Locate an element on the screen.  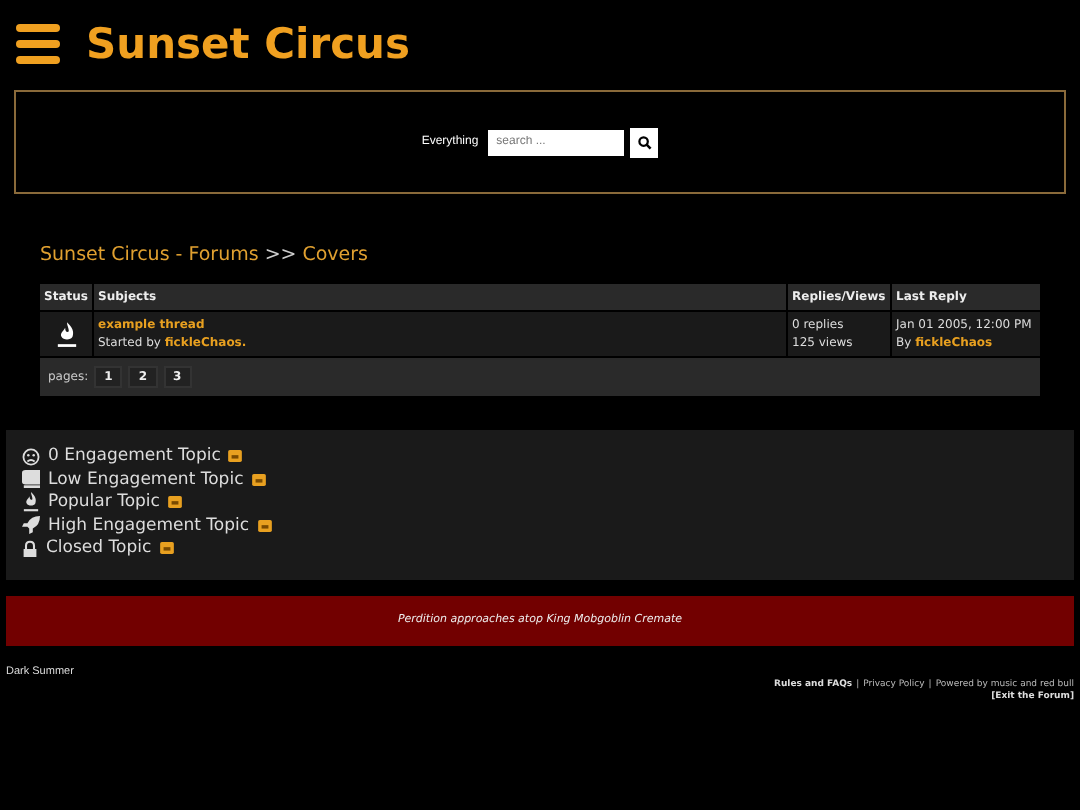
rocket-icon is located at coordinates (31, 525).